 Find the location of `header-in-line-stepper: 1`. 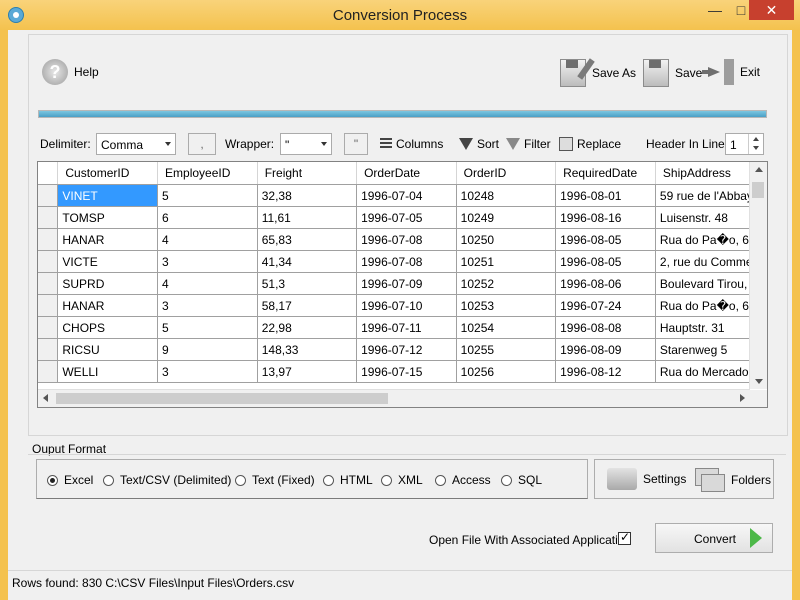

header-in-line-stepper: 1 is located at coordinates (744, 144).